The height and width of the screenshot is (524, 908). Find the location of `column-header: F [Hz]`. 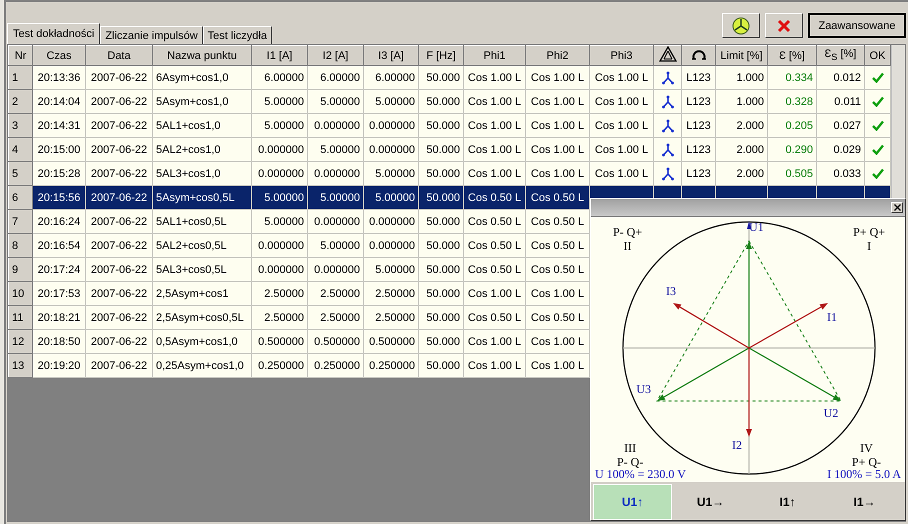

column-header: F [Hz] is located at coordinates (441, 56).